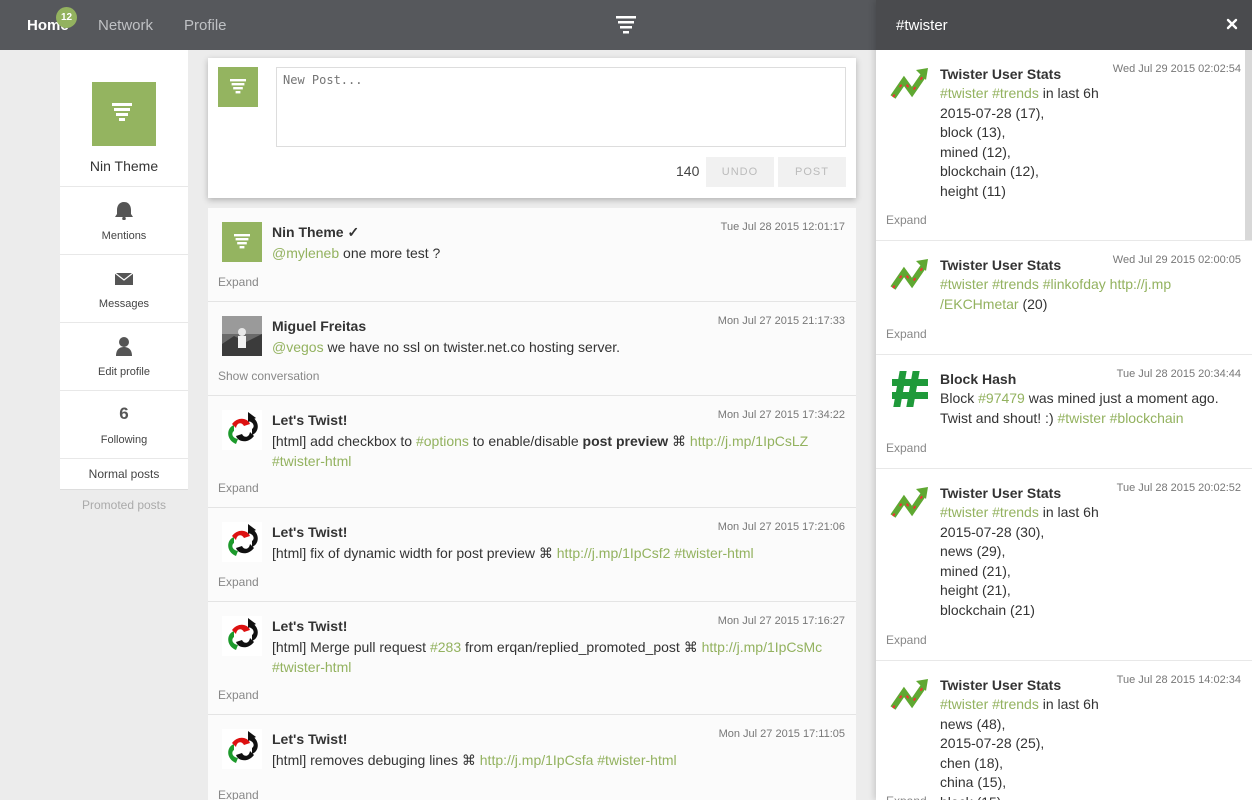 This screenshot has height=800, width=1252. Describe the element at coordinates (783, 227) in the screenshot. I see `post-timestamp: Tue Jul 28 2015 12:01:17` at that location.